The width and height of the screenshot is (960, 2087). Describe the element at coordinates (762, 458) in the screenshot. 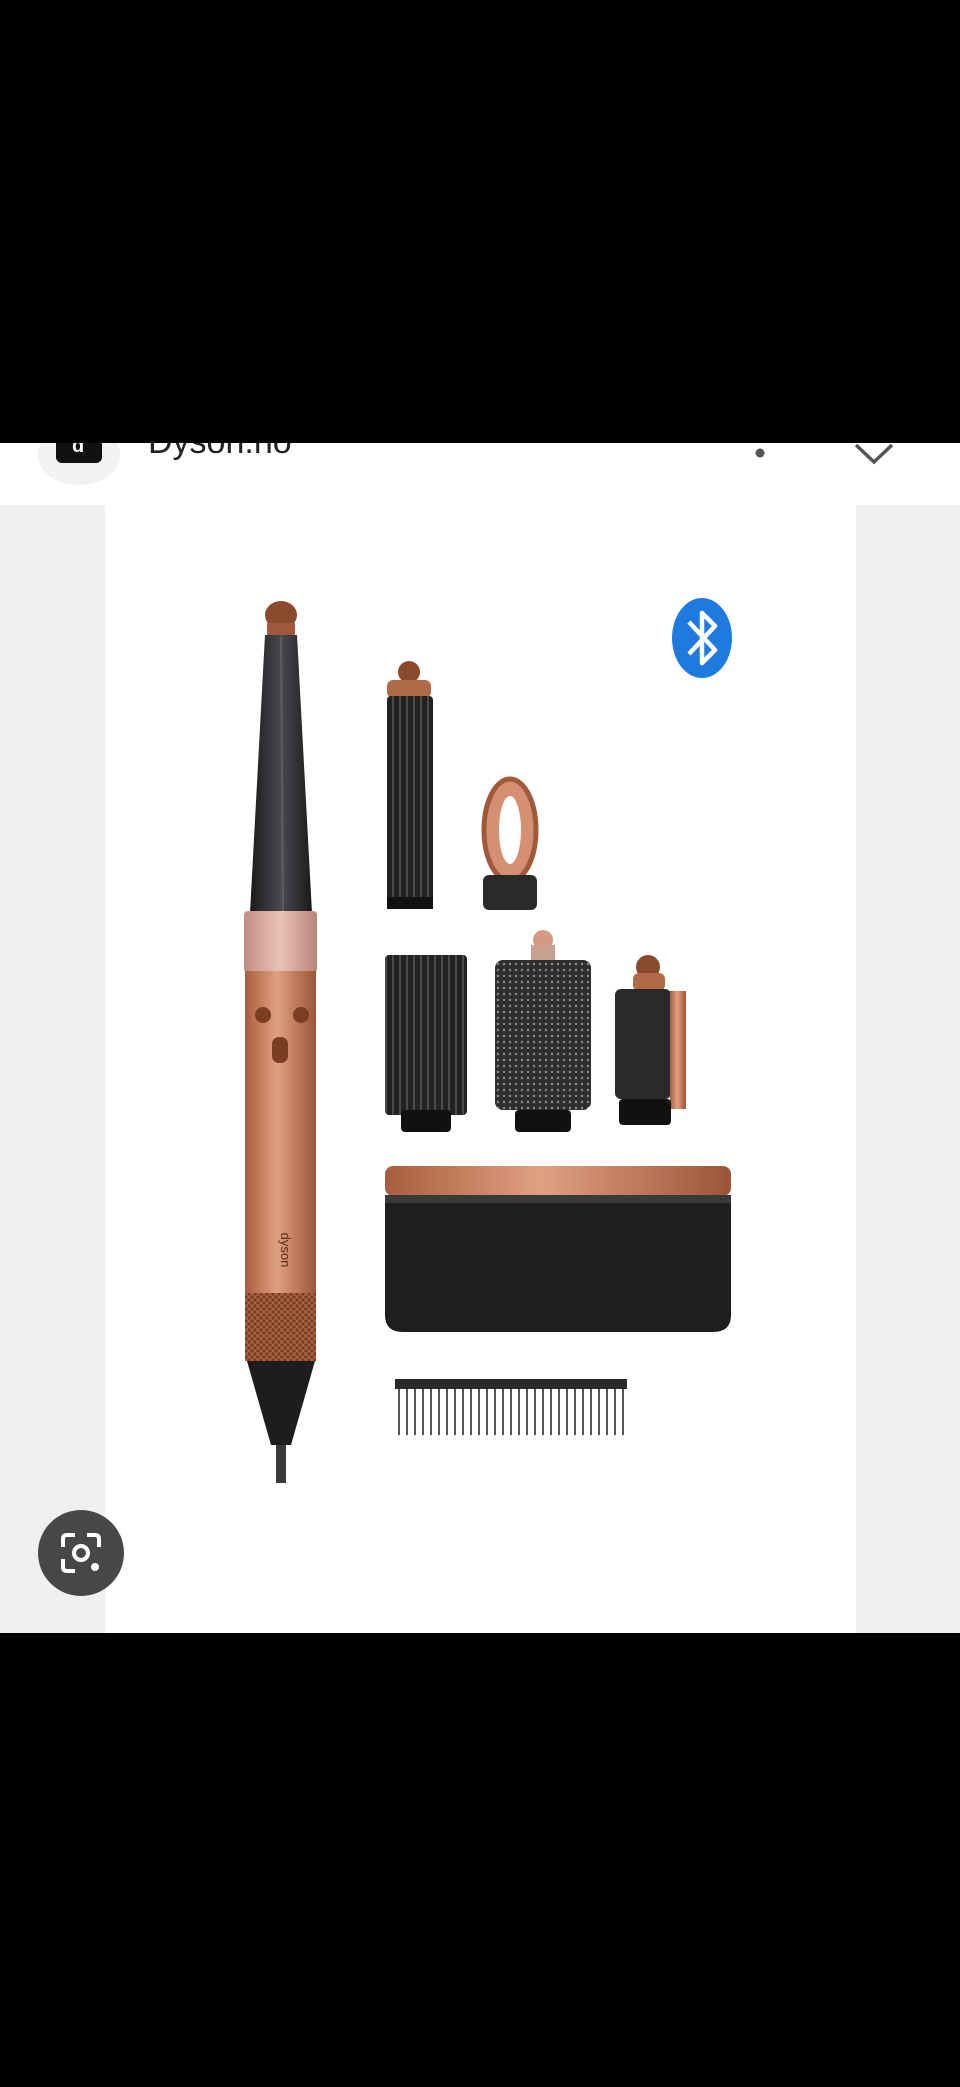

I see `more-vert-icon` at that location.